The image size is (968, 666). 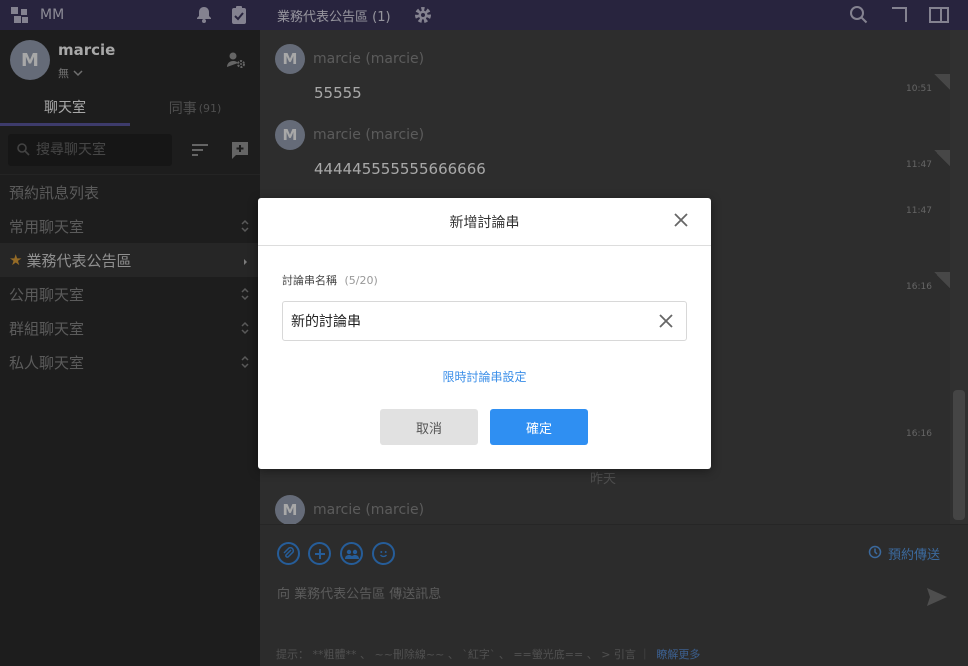 I want to click on character-count: (5/20), so click(x=361, y=280).